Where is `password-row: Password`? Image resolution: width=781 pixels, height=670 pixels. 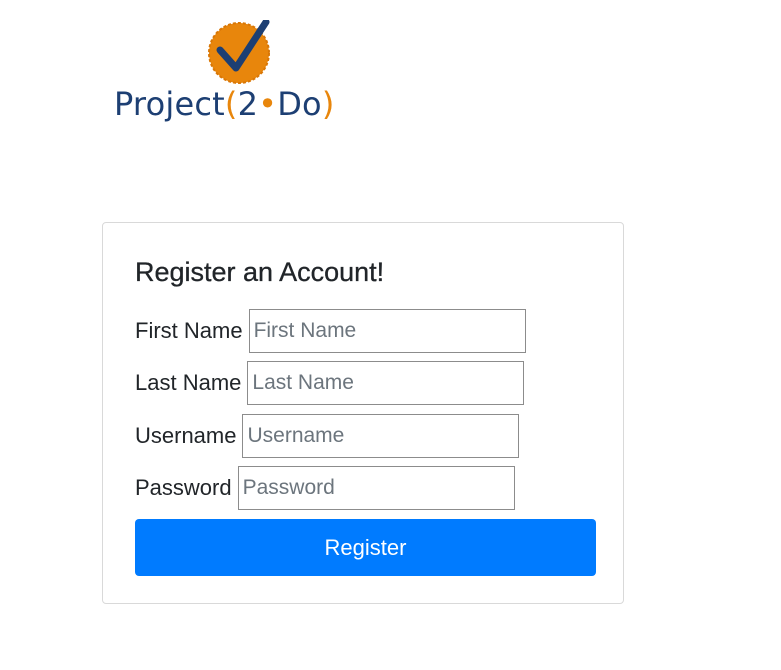 password-row: Password is located at coordinates (325, 488).